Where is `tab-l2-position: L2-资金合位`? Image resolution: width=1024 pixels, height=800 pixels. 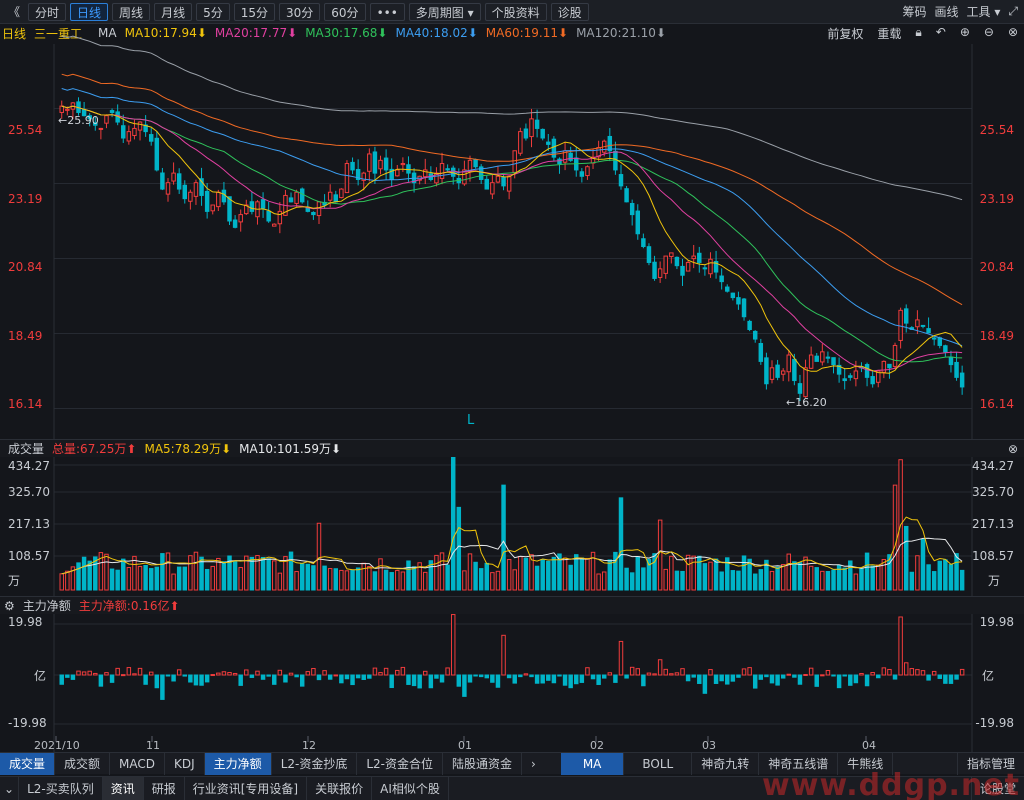 tab-l2-position: L2-资金合位 is located at coordinates (400, 763).